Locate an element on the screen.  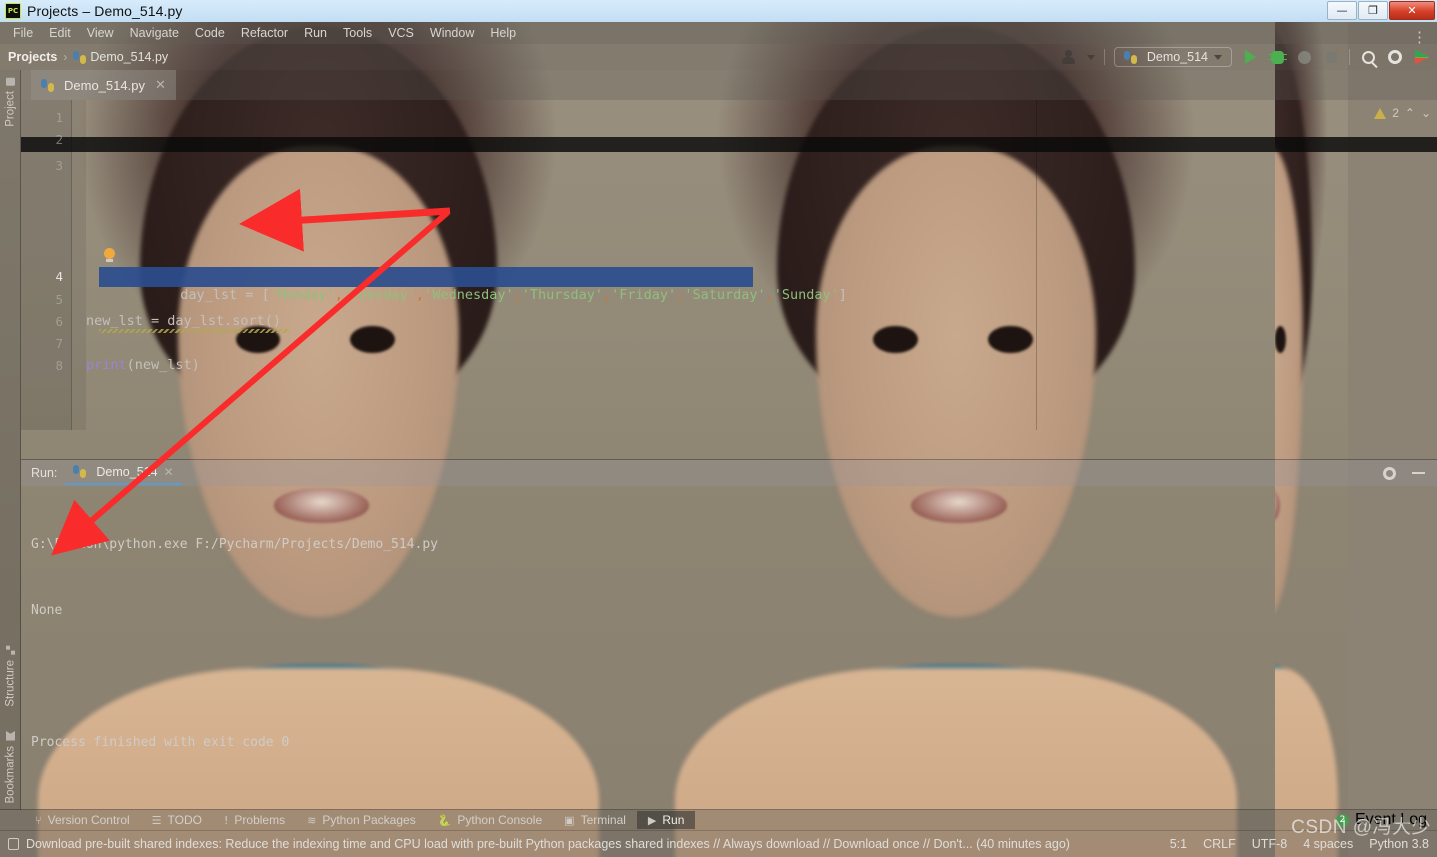
code-line: 8 print(new_lst) is located at coordinates (729, 365).